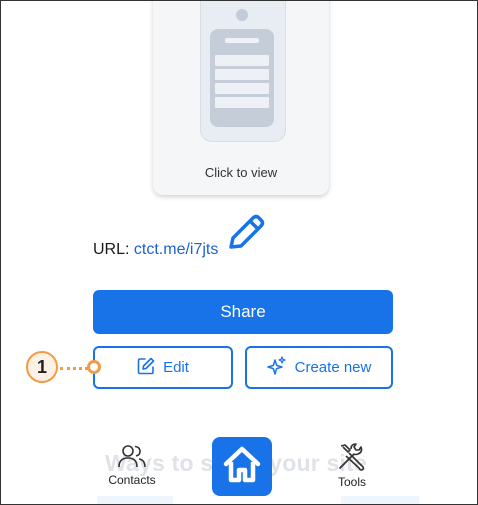 The height and width of the screenshot is (505, 478). I want to click on phone-screen-header, so click(242, 40).